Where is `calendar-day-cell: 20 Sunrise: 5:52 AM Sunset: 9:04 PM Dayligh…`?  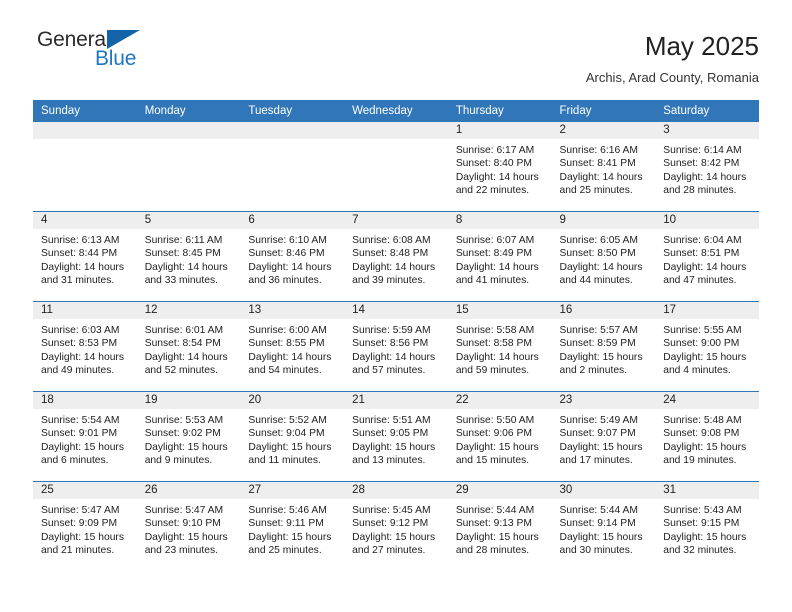
calendar-day-cell: 20 Sunrise: 5:52 AM Sunset: 9:04 PM Dayligh… is located at coordinates (292, 436).